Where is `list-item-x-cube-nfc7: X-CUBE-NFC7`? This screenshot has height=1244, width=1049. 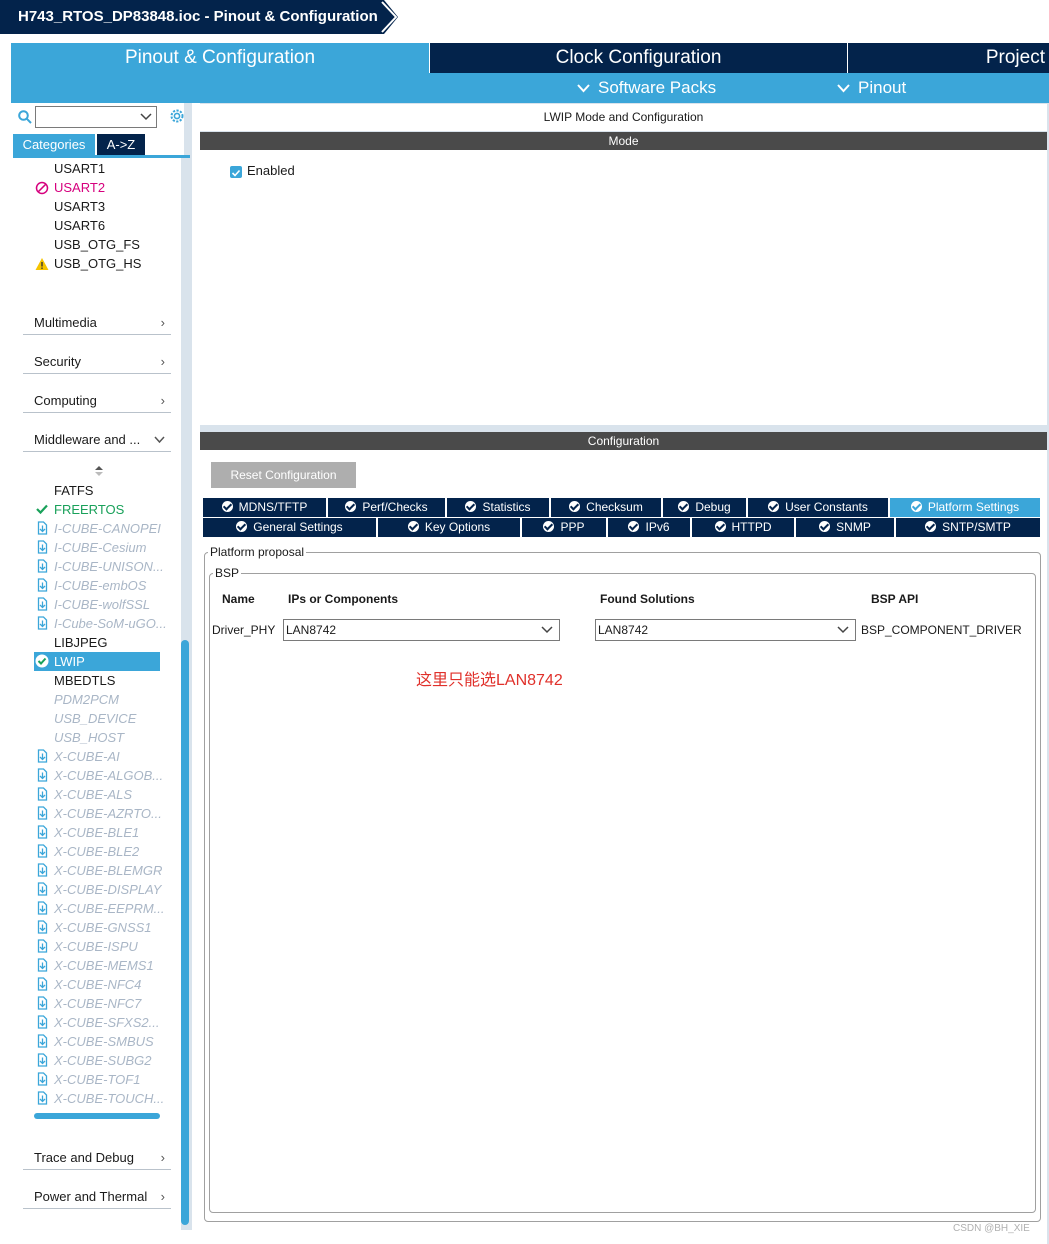
list-item-x-cube-nfc7: X-CUBE-NFC7 is located at coordinates (97, 1003).